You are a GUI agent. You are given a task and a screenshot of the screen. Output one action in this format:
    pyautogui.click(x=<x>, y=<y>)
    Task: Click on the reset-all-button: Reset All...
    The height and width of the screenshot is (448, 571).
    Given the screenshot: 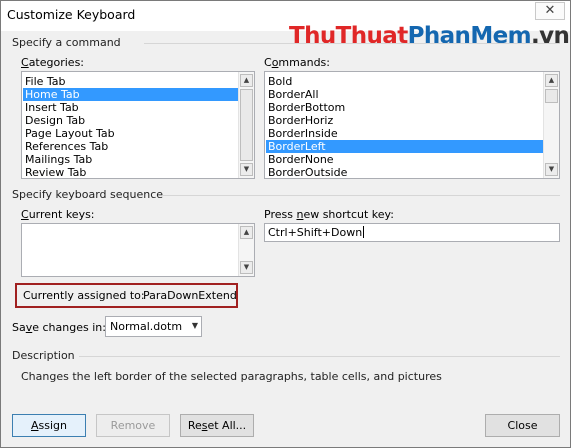 What is the action you would take?
    pyautogui.click(x=217, y=425)
    